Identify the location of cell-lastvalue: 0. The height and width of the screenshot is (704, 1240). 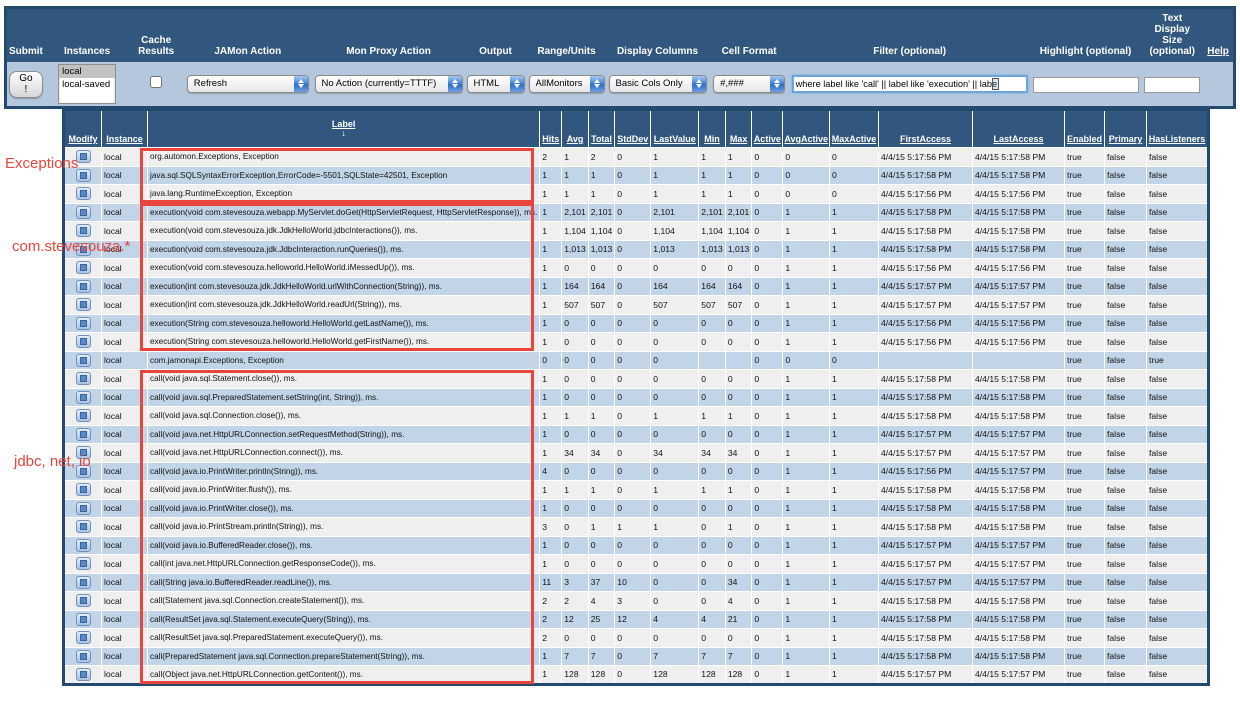
(675, 564).